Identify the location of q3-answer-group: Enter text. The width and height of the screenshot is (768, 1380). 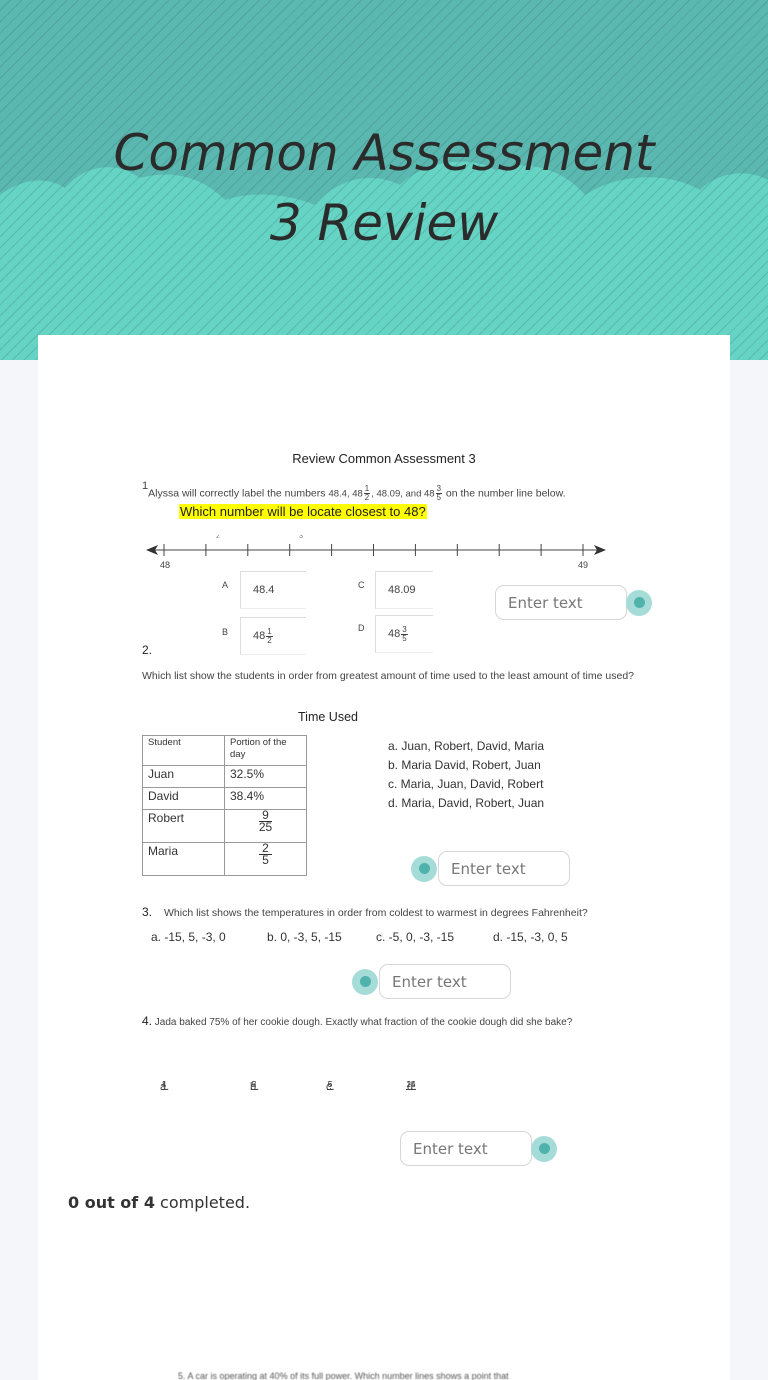
(431, 981).